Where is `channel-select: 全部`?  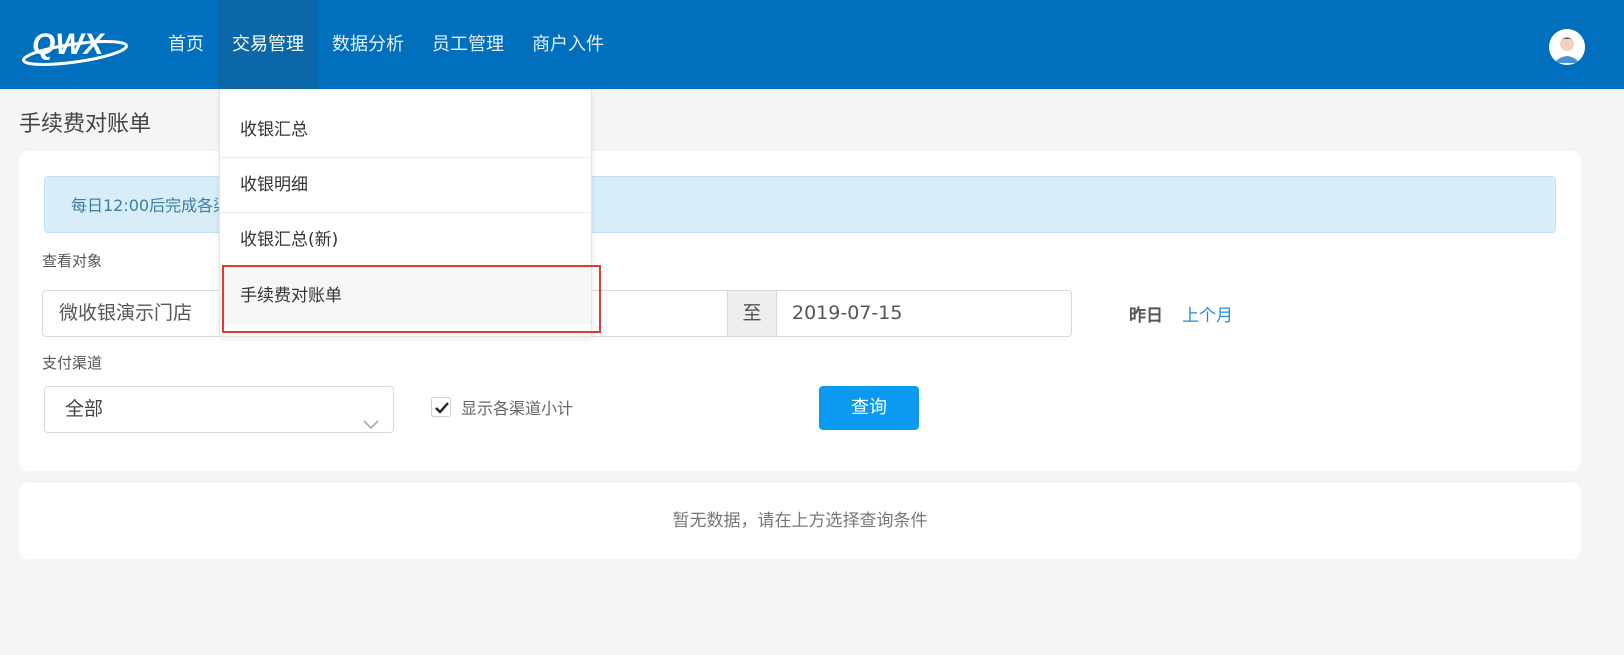
channel-select: 全部 is located at coordinates (219, 409).